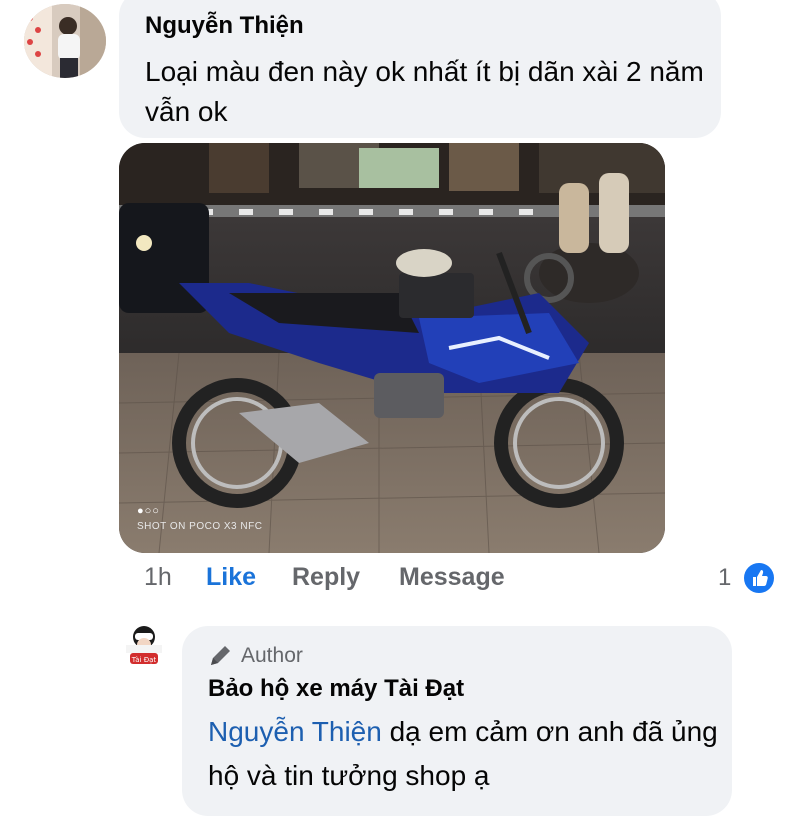 Image resolution: width=800 pixels, height=816 pixels. I want to click on like-thumb-icon, so click(759, 578).